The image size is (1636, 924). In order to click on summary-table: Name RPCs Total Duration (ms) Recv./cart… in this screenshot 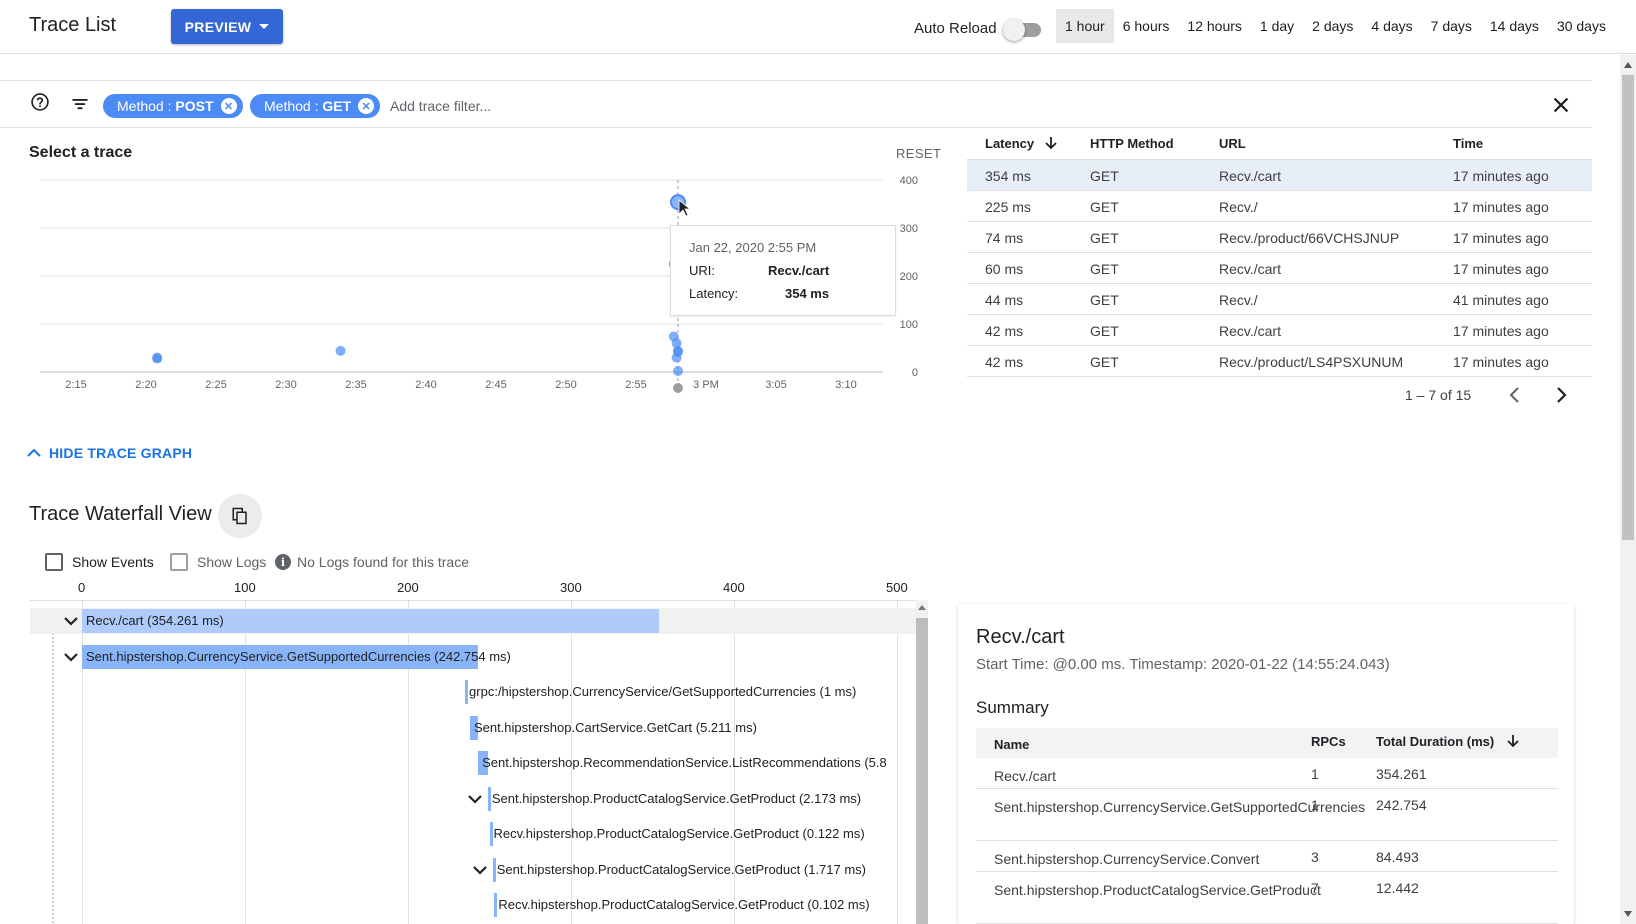, I will do `click(1267, 826)`.